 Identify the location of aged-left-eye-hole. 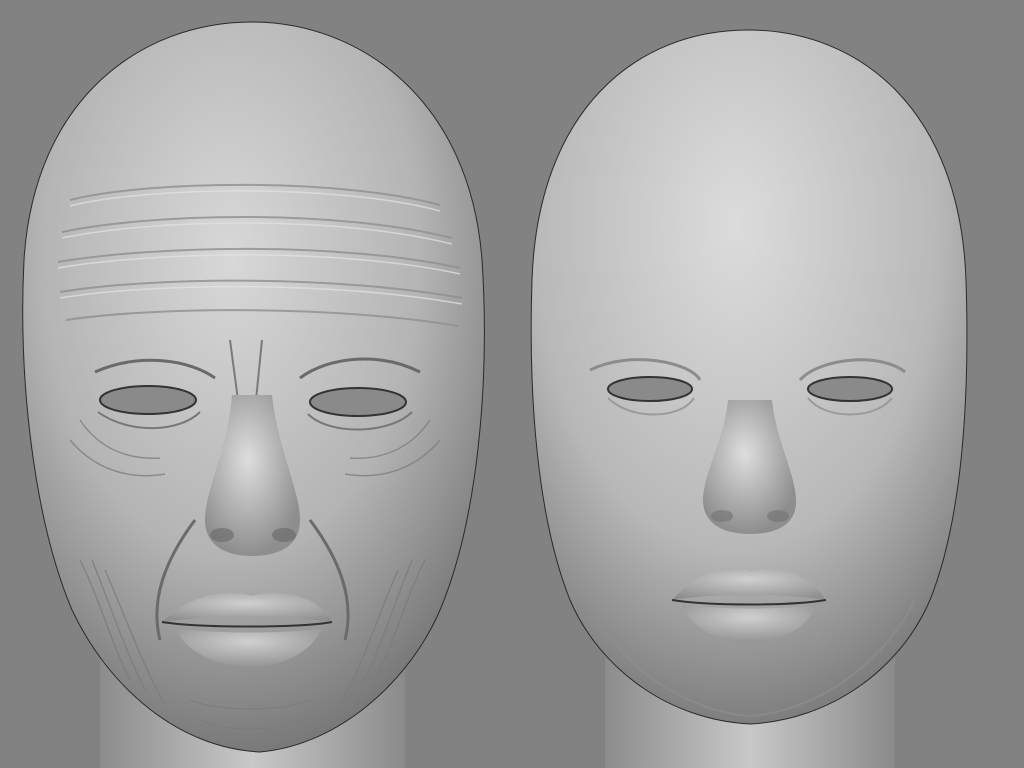
(148, 400).